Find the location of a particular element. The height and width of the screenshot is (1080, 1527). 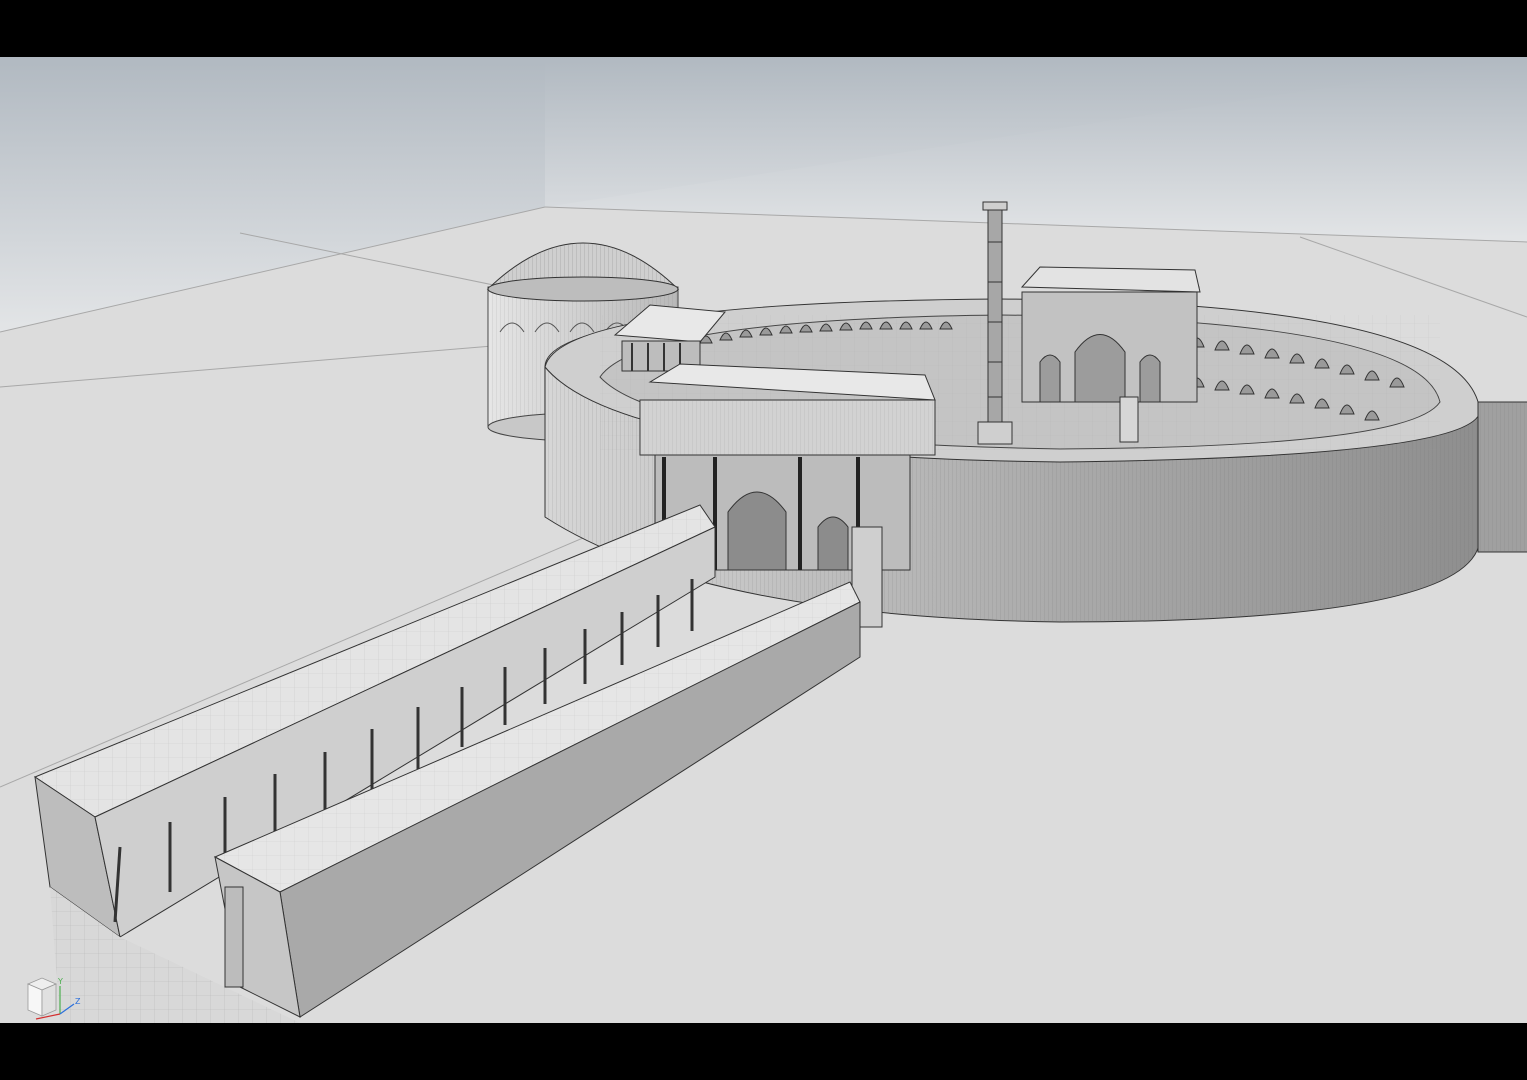

letterbox-top is located at coordinates (763, 28).